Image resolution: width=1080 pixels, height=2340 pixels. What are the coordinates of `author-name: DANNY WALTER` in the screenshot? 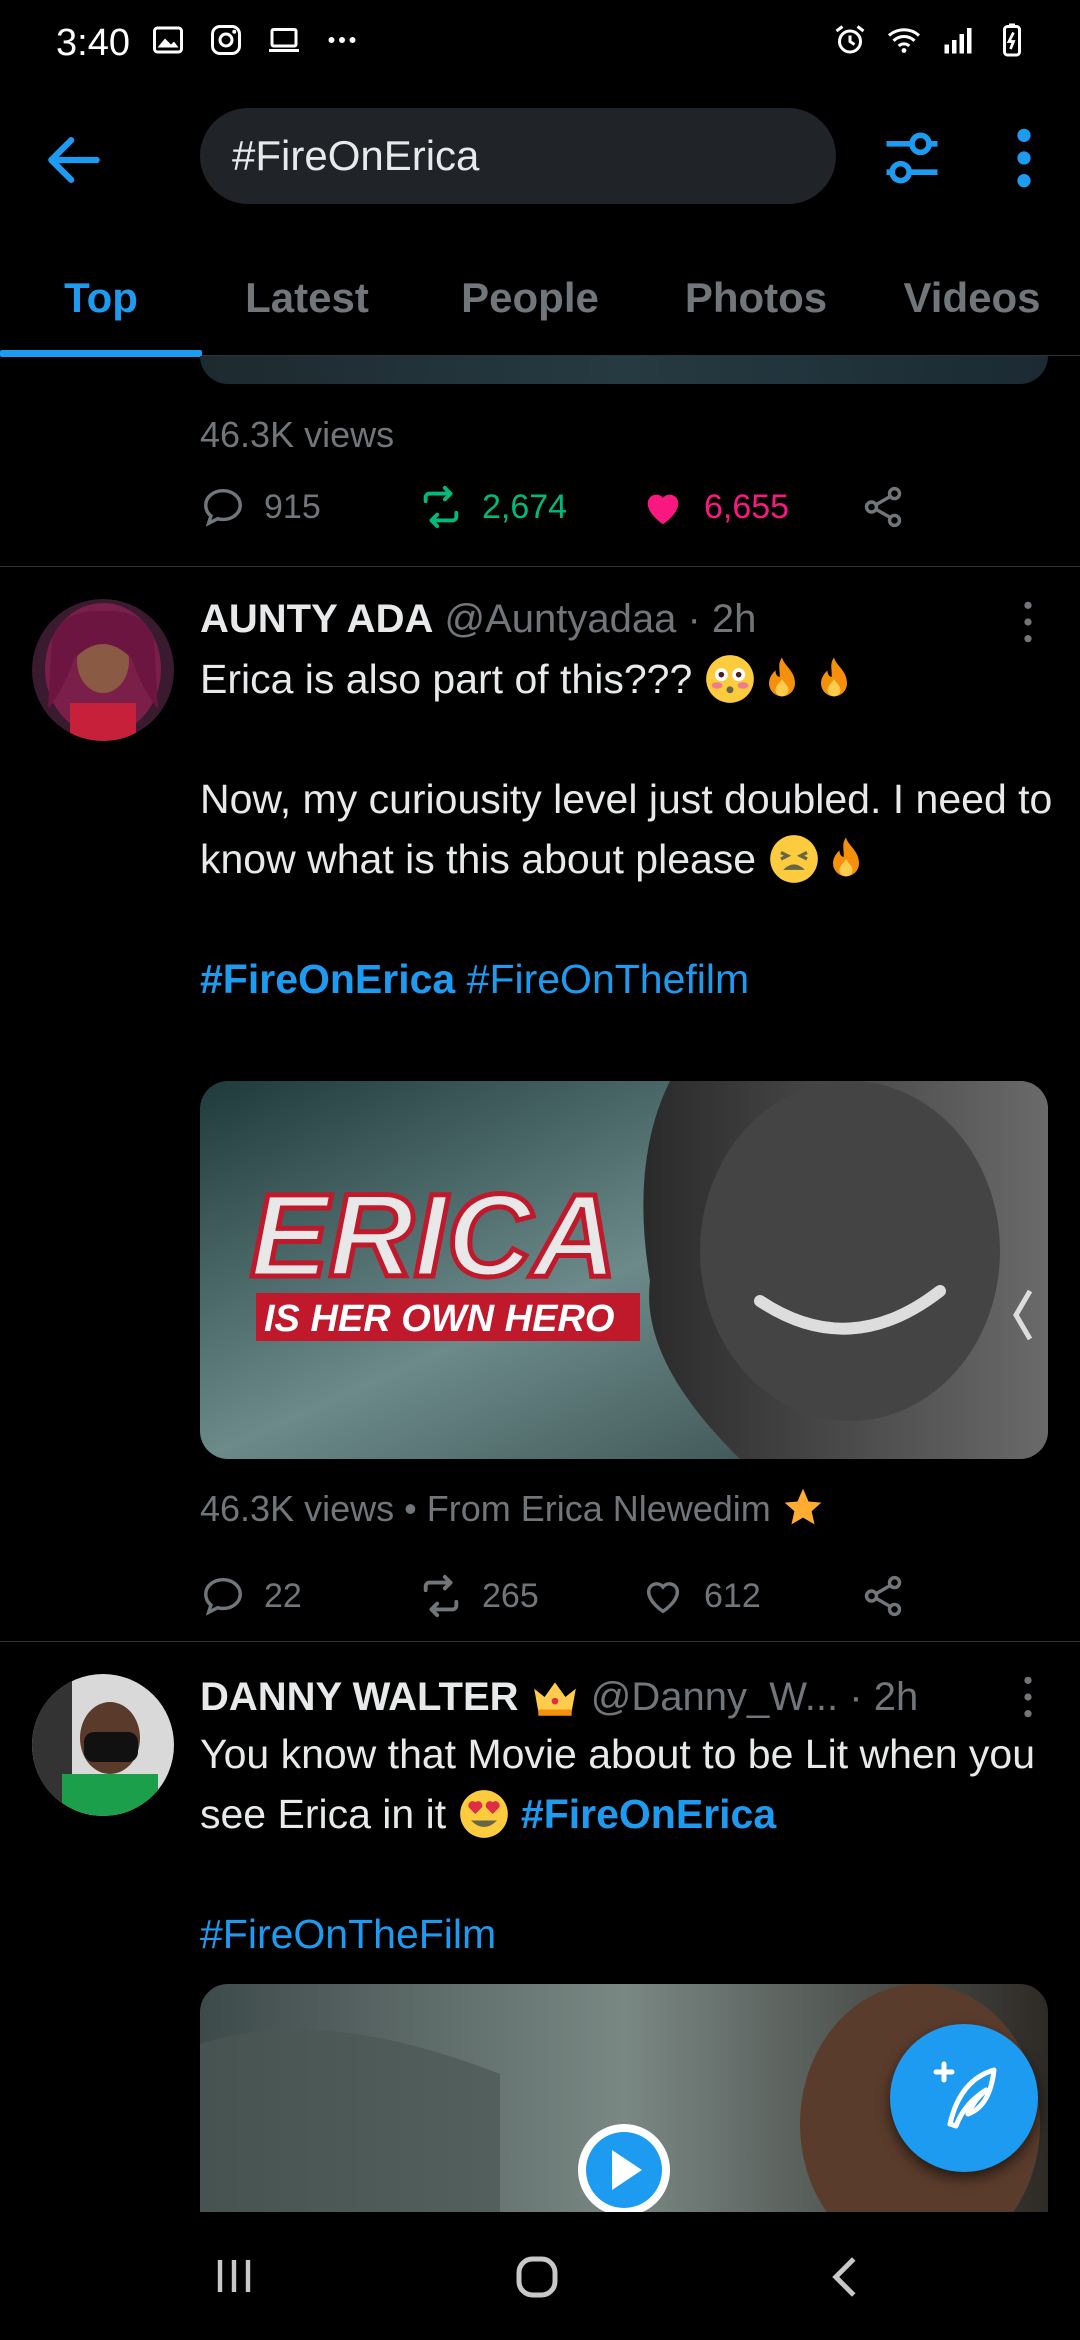 It's located at (359, 1697).